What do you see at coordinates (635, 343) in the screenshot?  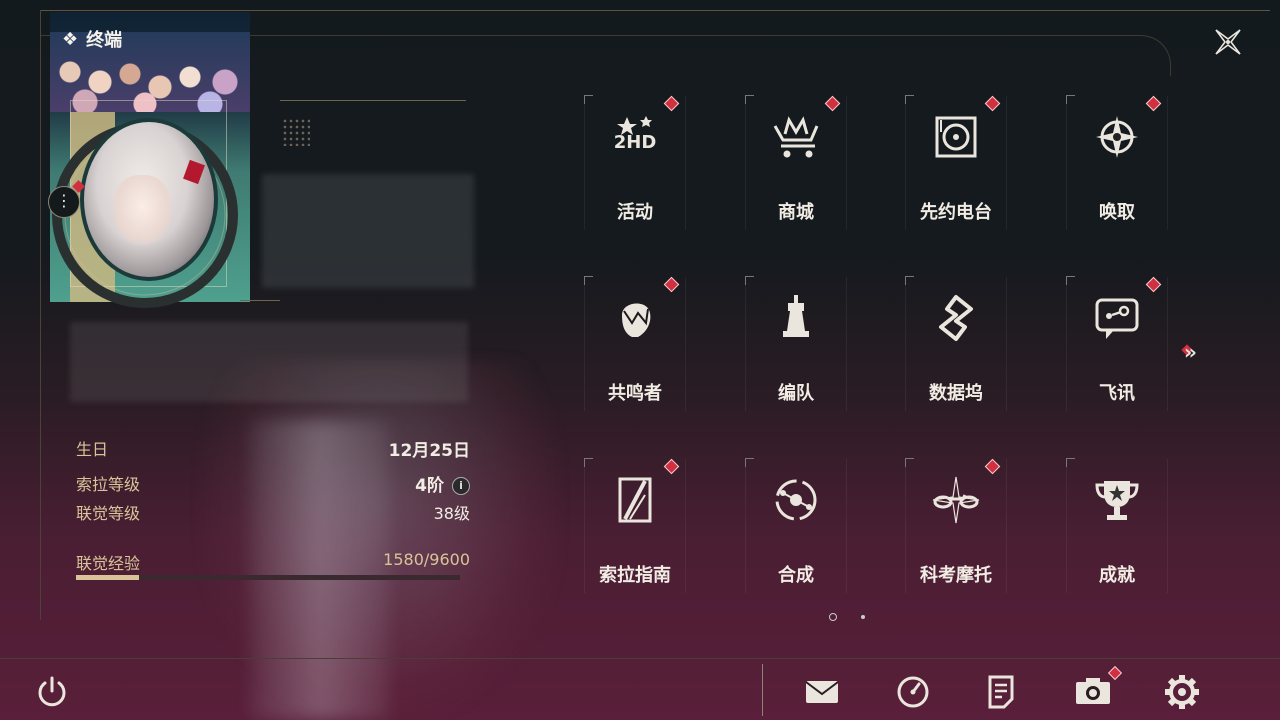 I see `menu-tile: 共鸣者` at bounding box center [635, 343].